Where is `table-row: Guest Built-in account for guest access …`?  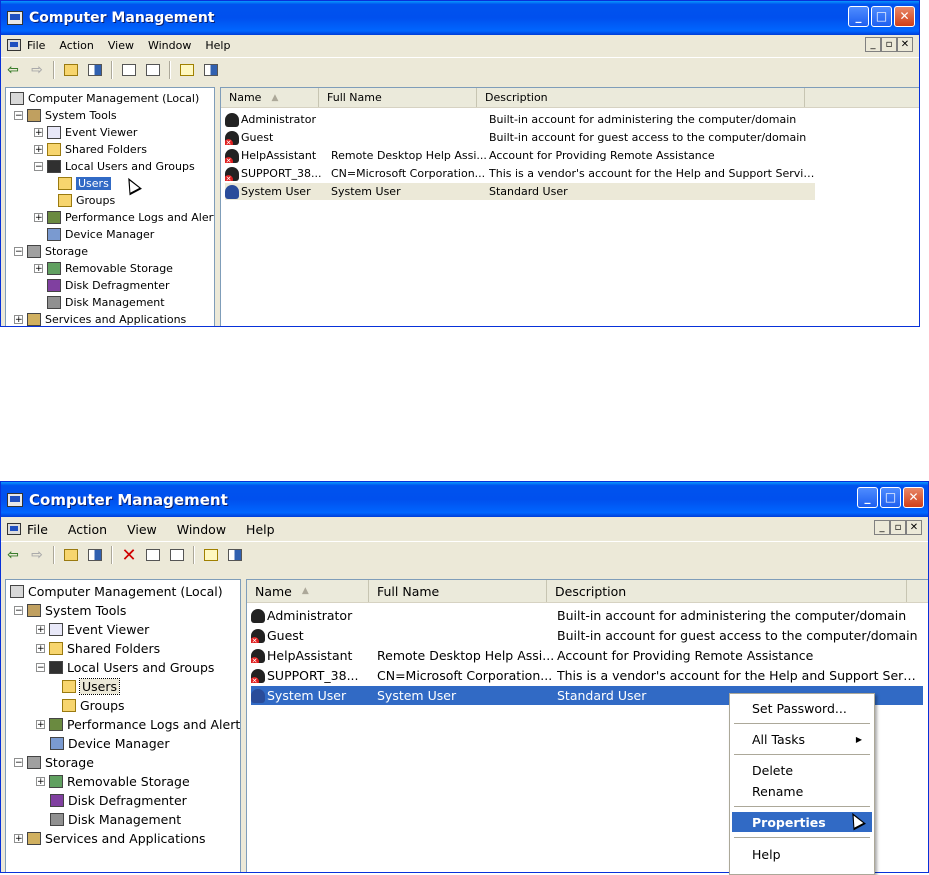 table-row: Guest Built-in account for guest access … is located at coordinates (587, 635).